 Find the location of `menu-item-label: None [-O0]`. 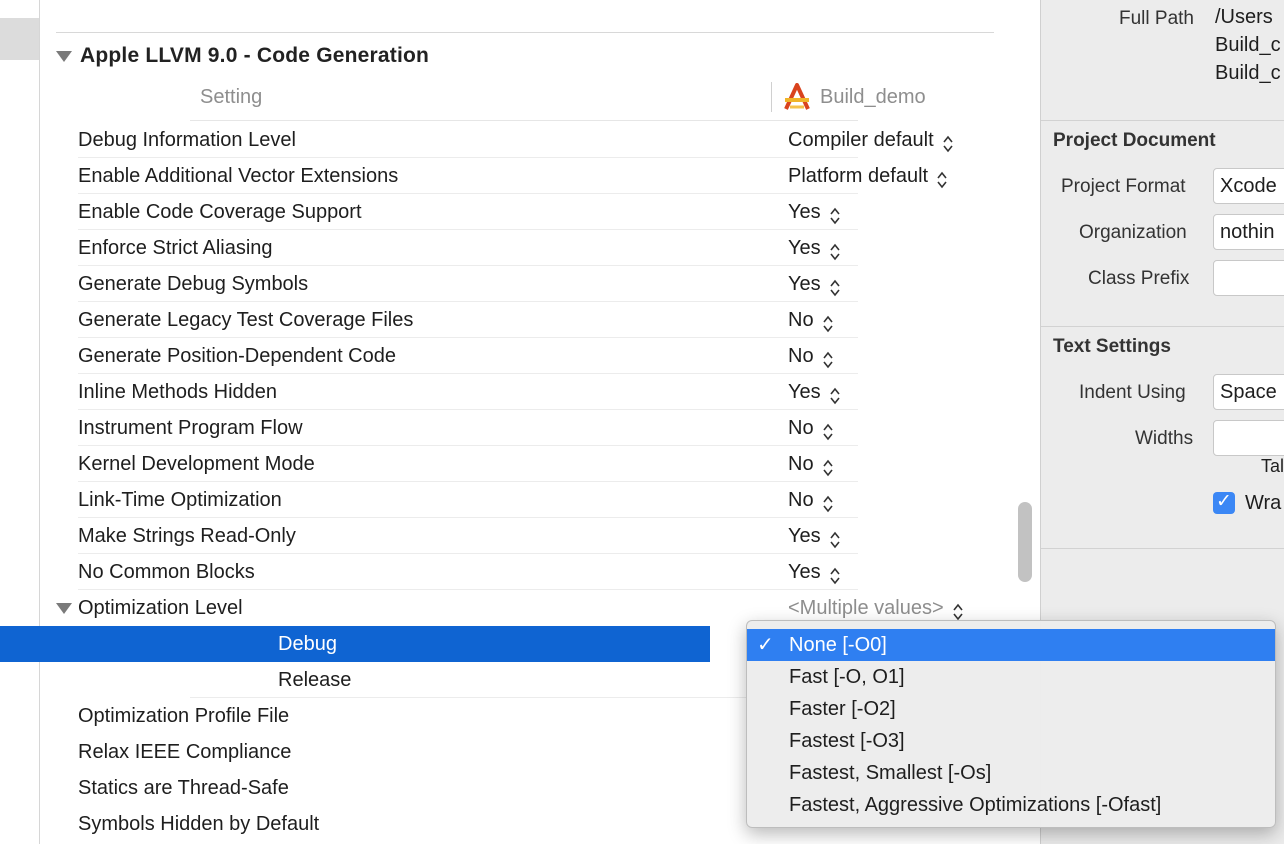

menu-item-label: None [-O0] is located at coordinates (838, 645).